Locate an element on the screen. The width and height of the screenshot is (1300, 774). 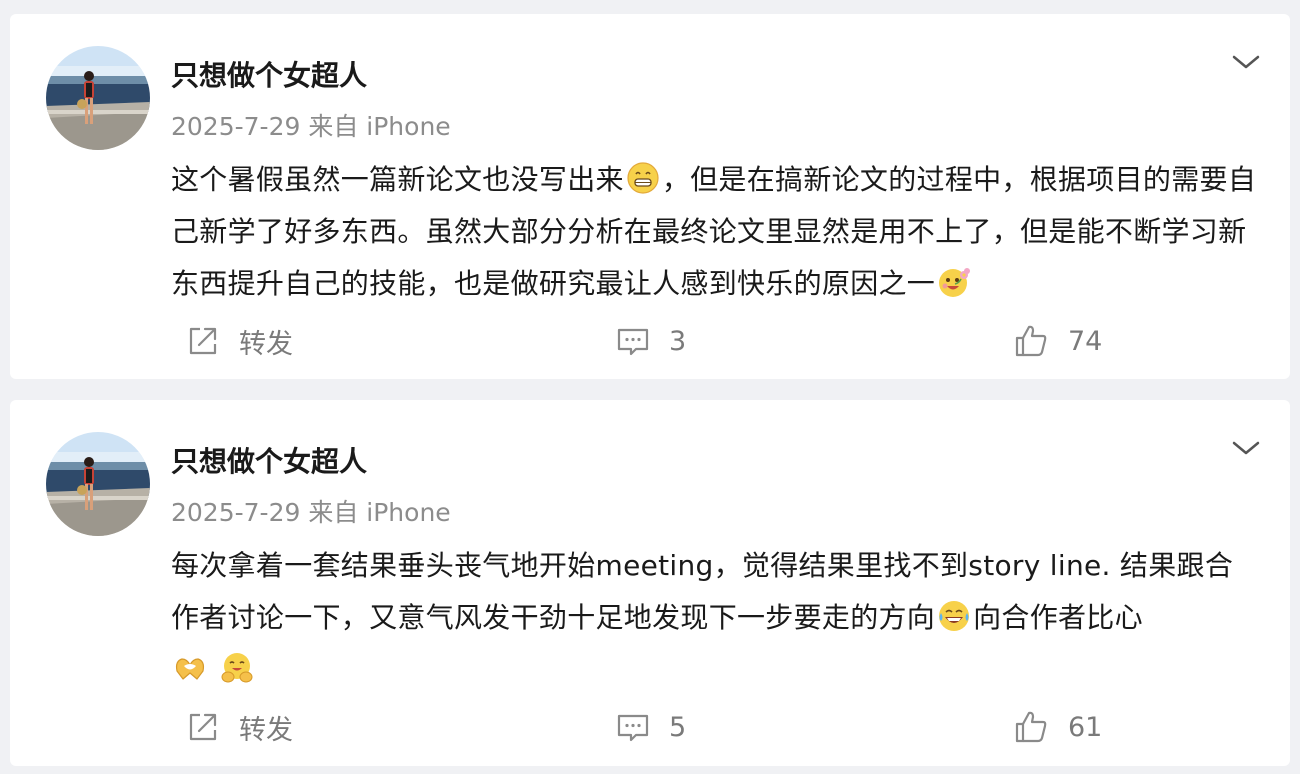
action-bar: 转发 5 61 is located at coordinates (650, 730).